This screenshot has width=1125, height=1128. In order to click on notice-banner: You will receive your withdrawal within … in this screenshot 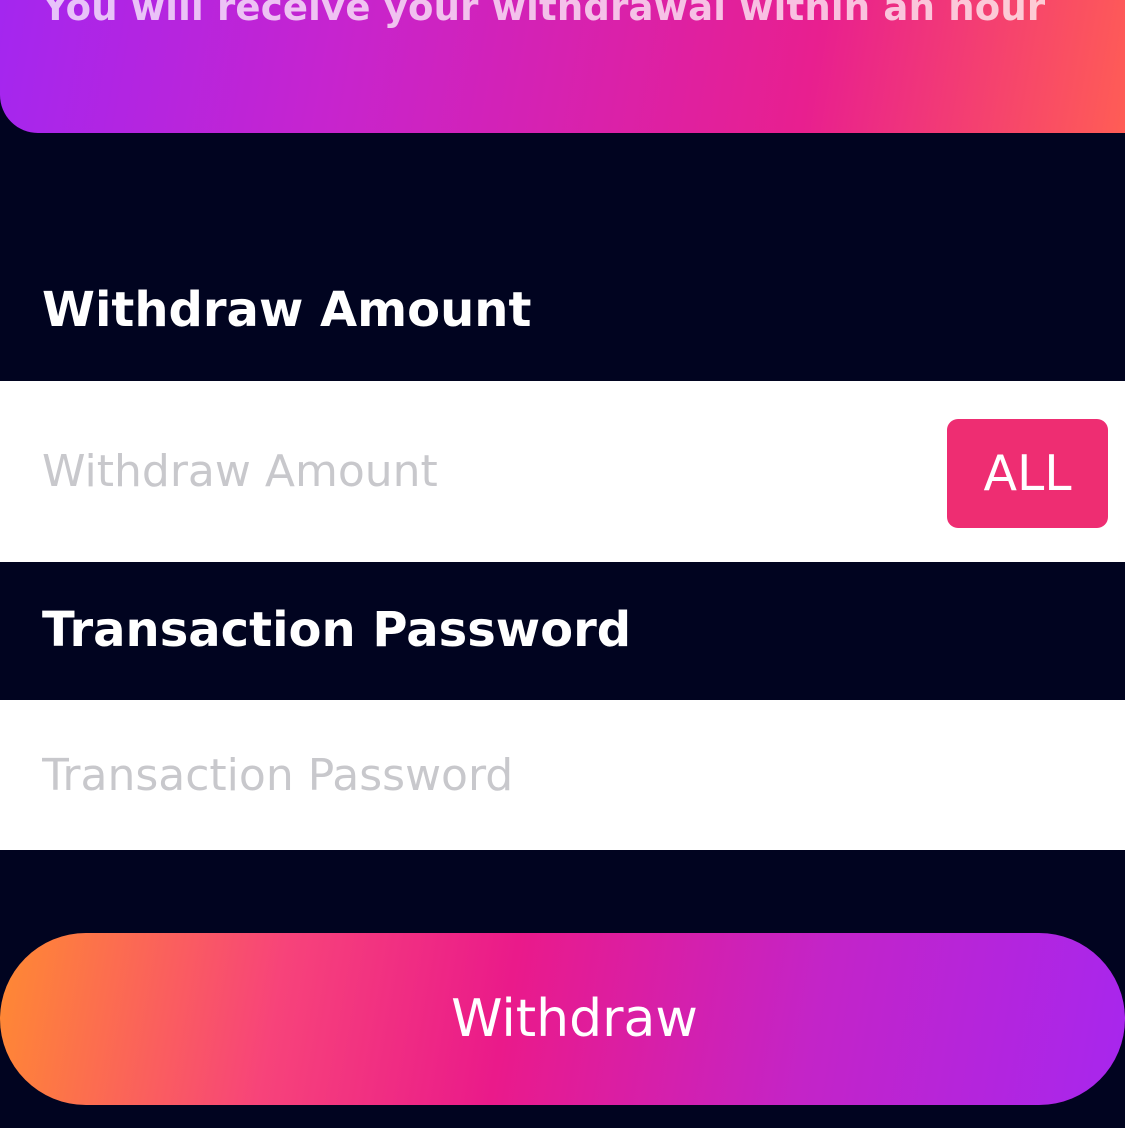, I will do `click(562, 66)`.